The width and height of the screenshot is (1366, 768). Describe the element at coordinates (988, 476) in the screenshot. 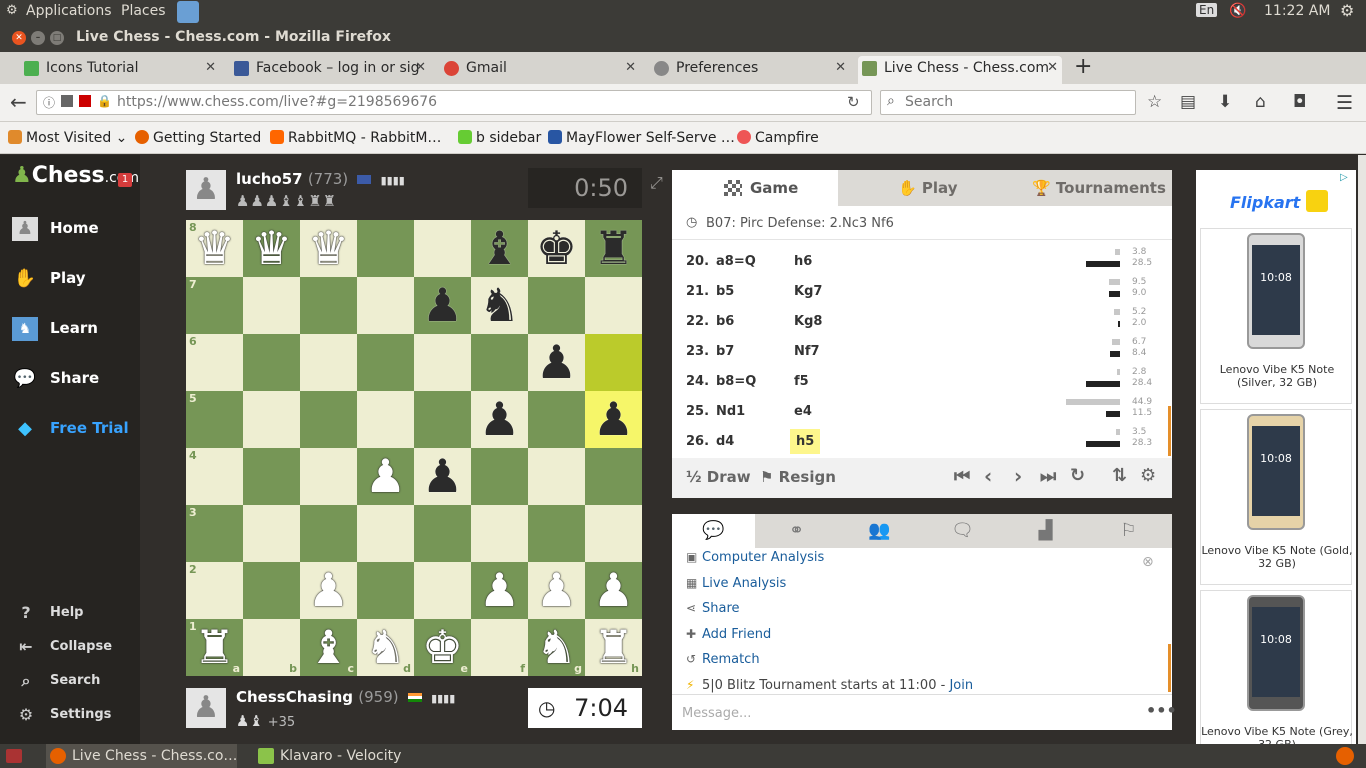

I see `prev-move-icon: ‹` at that location.